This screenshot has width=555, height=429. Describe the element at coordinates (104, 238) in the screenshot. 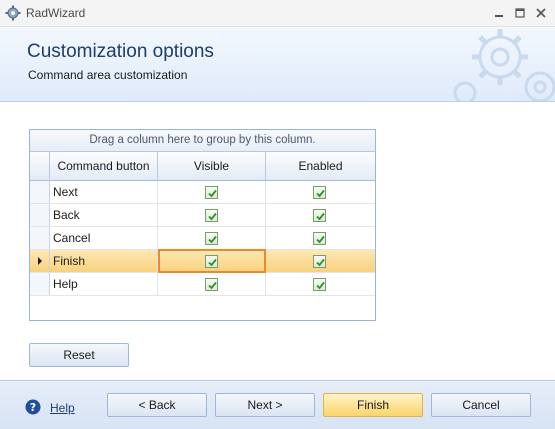

I see `command-name-cell: Cancel` at that location.